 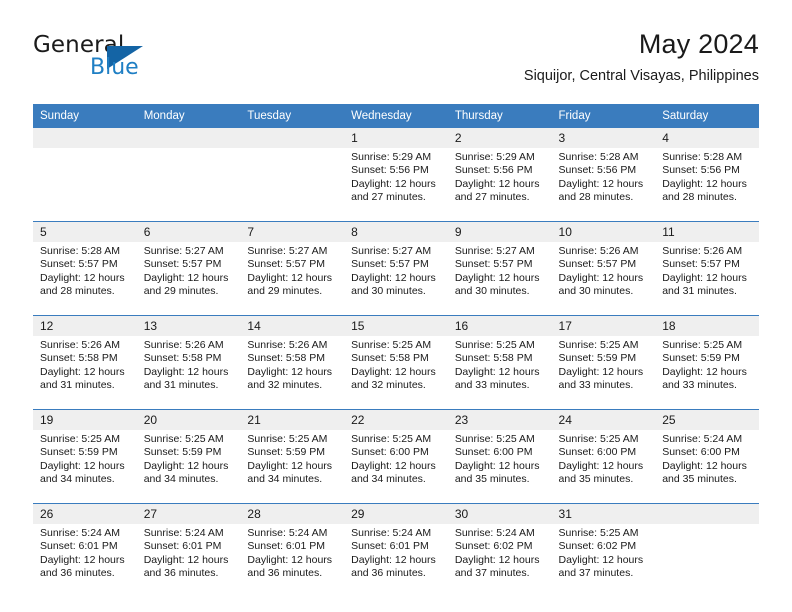 I want to click on day-number-12: 12, so click(x=85, y=325).